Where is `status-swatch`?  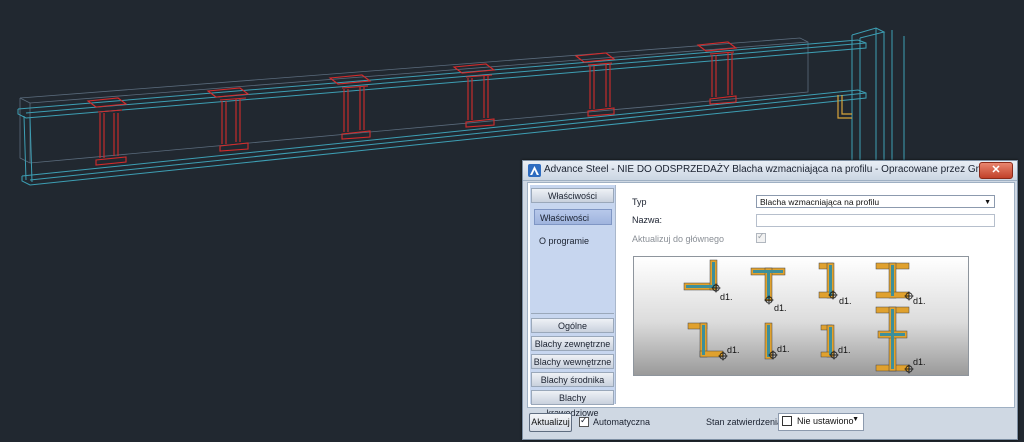
status-swatch is located at coordinates (787, 421).